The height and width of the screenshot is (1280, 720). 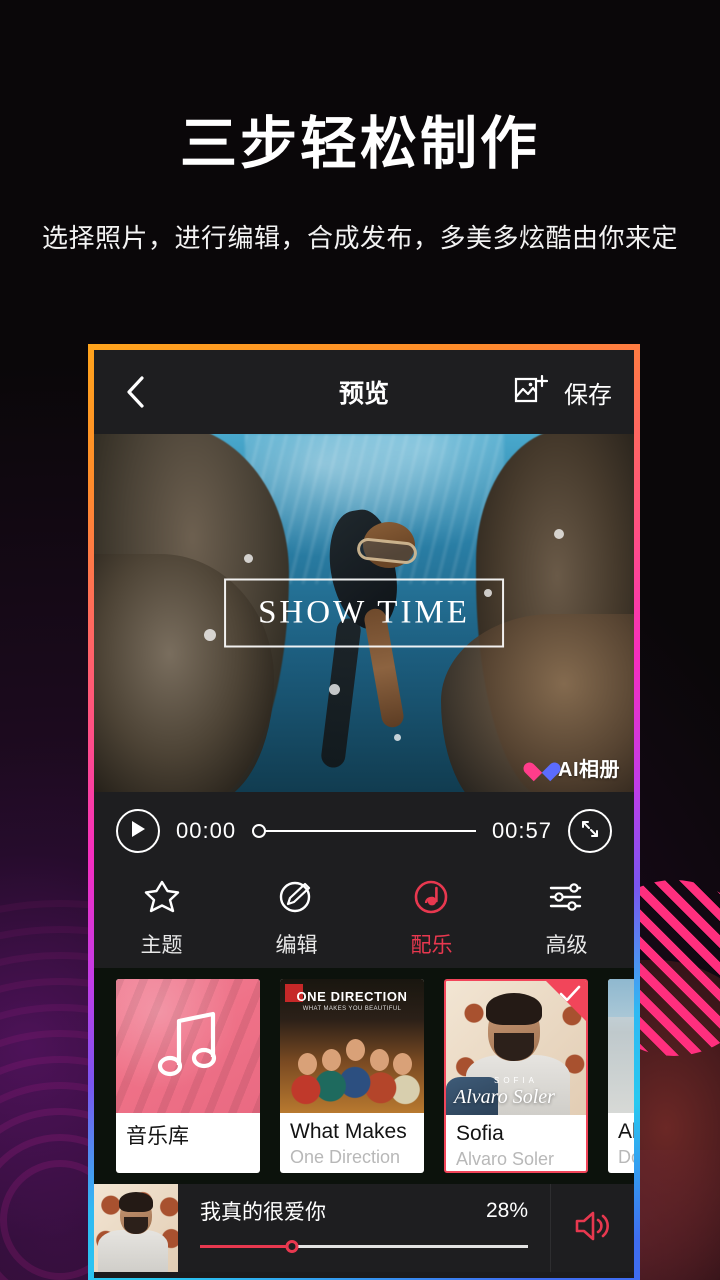 I want to click on thumb-shirt, so click(x=133, y=1251).